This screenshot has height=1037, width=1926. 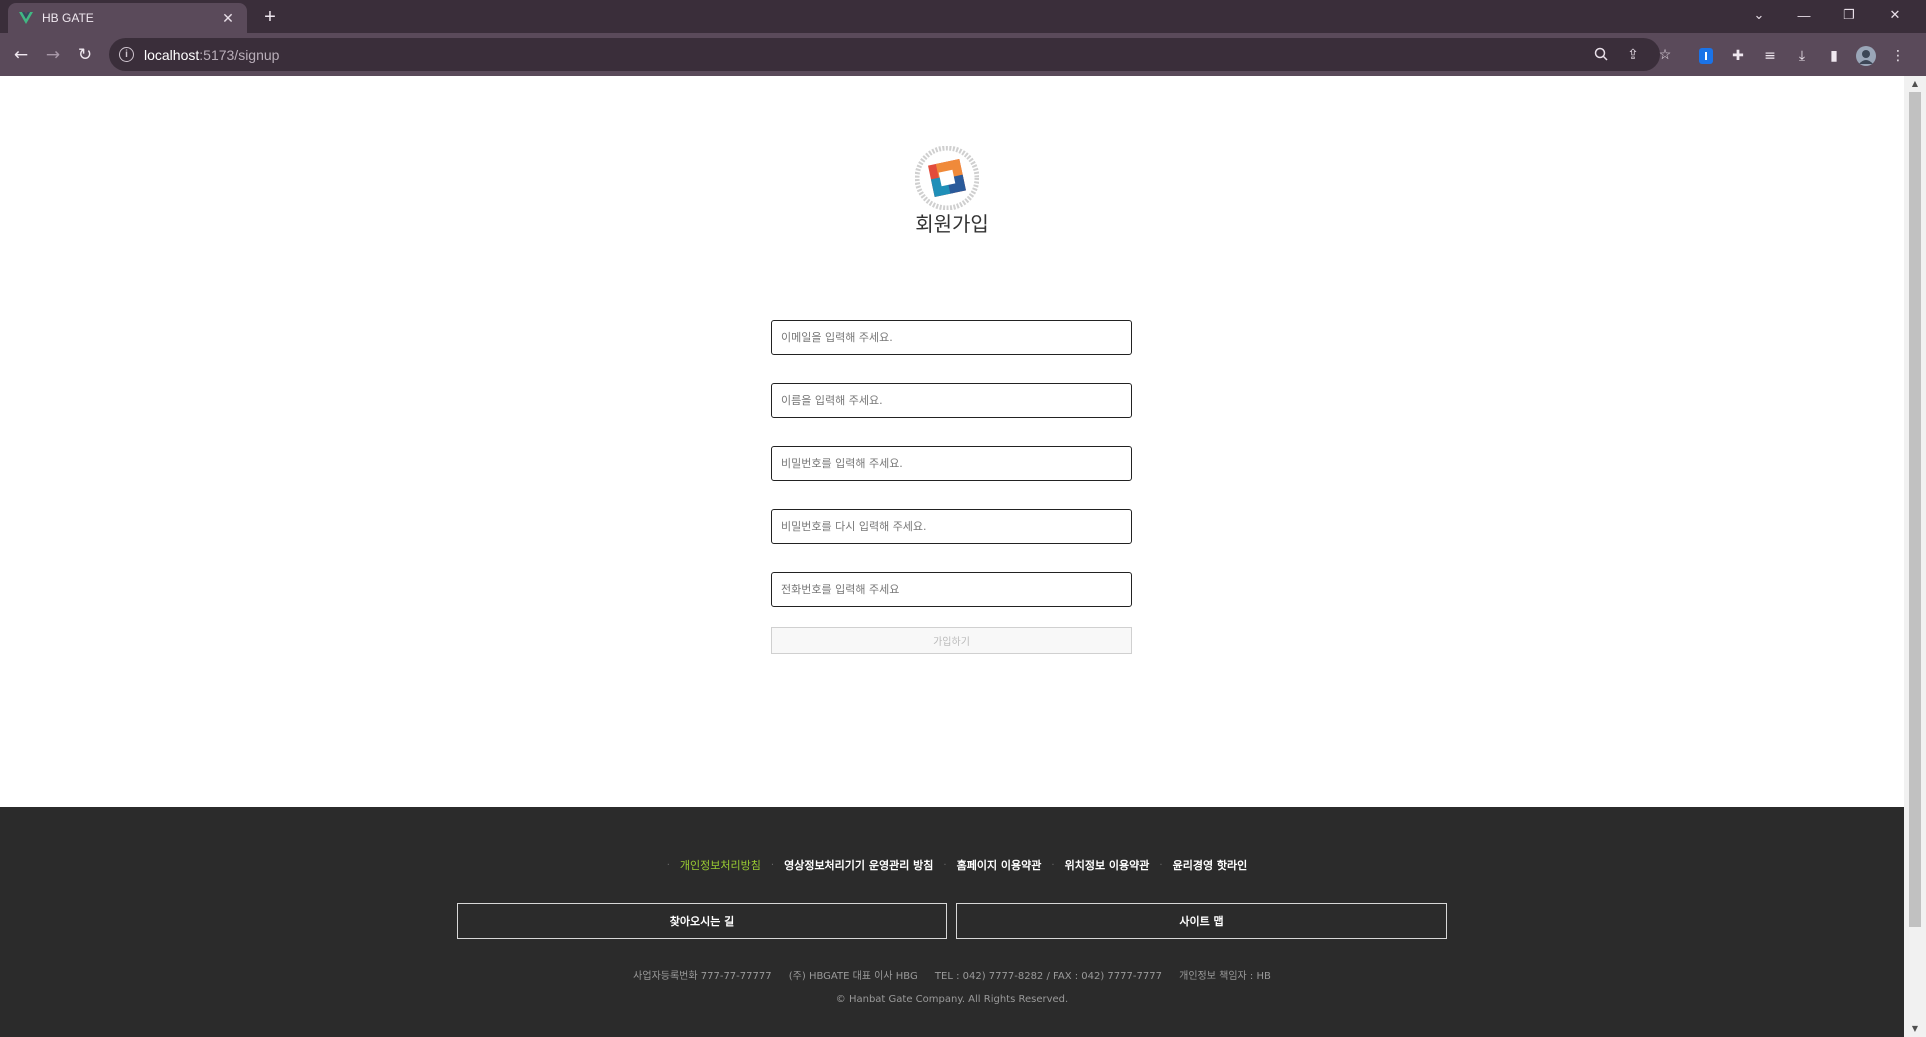 What do you see at coordinates (999, 865) in the screenshot?
I see `footer-link-terms: 홈페이지 이용약관` at bounding box center [999, 865].